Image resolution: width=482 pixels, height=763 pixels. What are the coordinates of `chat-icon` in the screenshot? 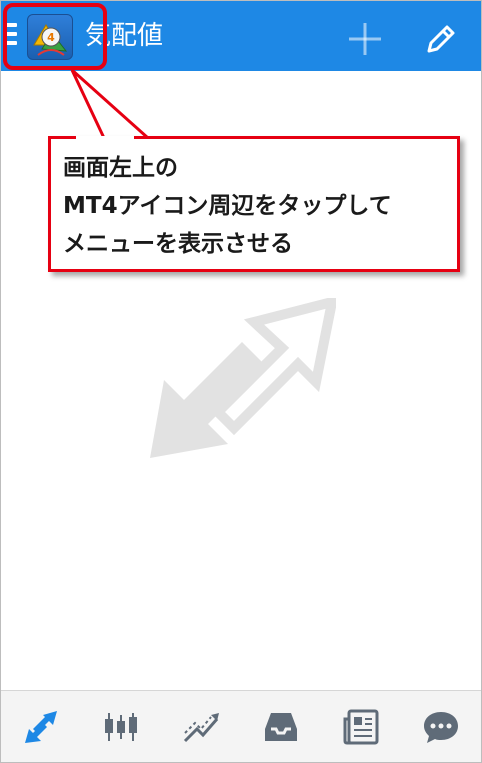 It's located at (441, 727).